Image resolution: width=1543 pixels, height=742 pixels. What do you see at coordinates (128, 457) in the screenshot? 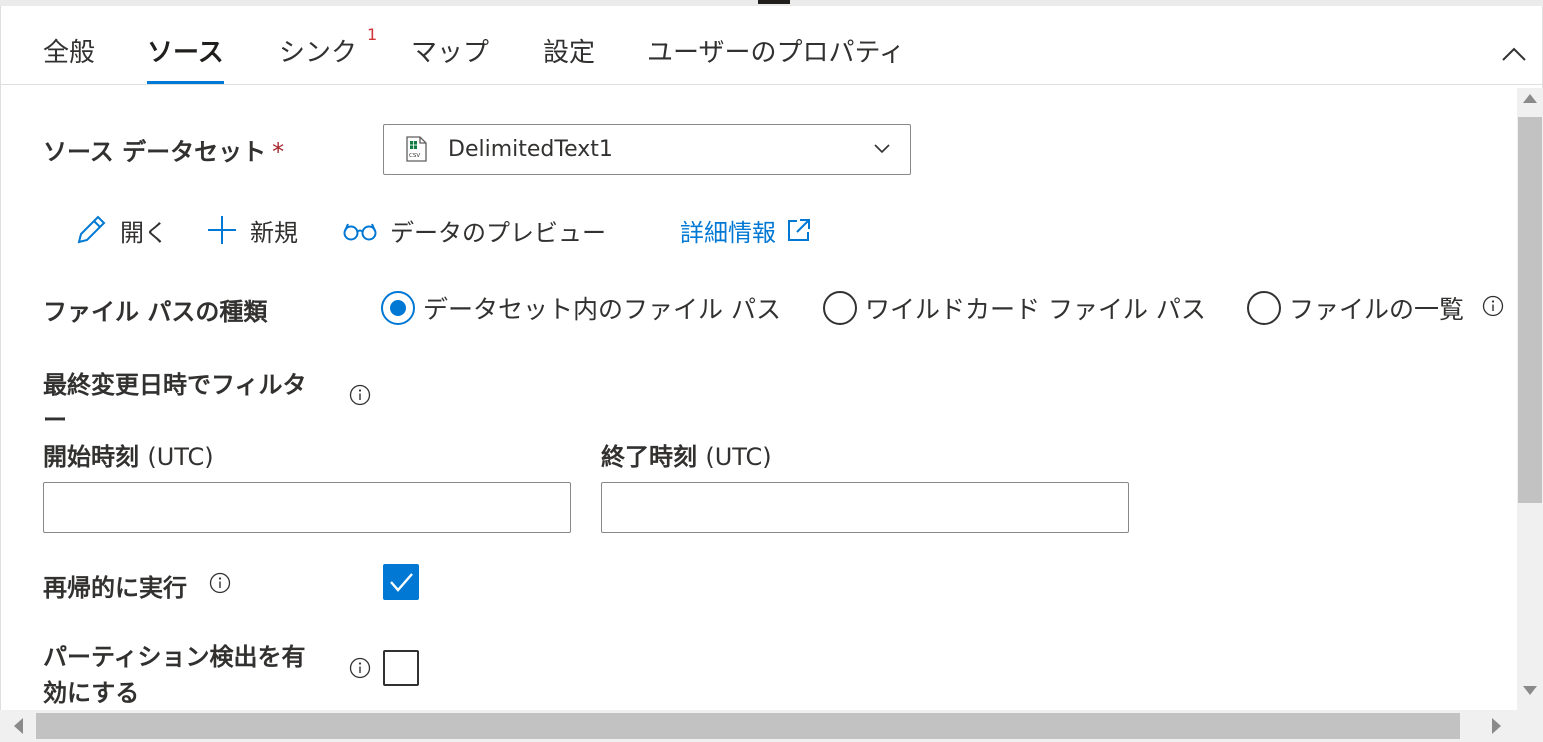
I see `start-time-label: 開始時刻 (UTC)` at bounding box center [128, 457].